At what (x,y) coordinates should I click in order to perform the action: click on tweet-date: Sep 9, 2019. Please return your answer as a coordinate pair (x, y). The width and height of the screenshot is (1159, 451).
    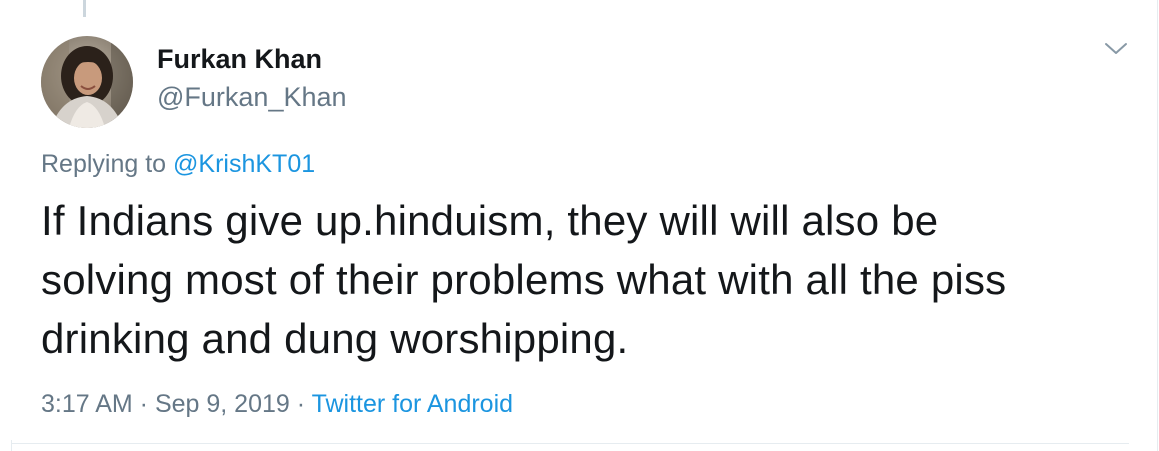
    Looking at the image, I should click on (222, 404).